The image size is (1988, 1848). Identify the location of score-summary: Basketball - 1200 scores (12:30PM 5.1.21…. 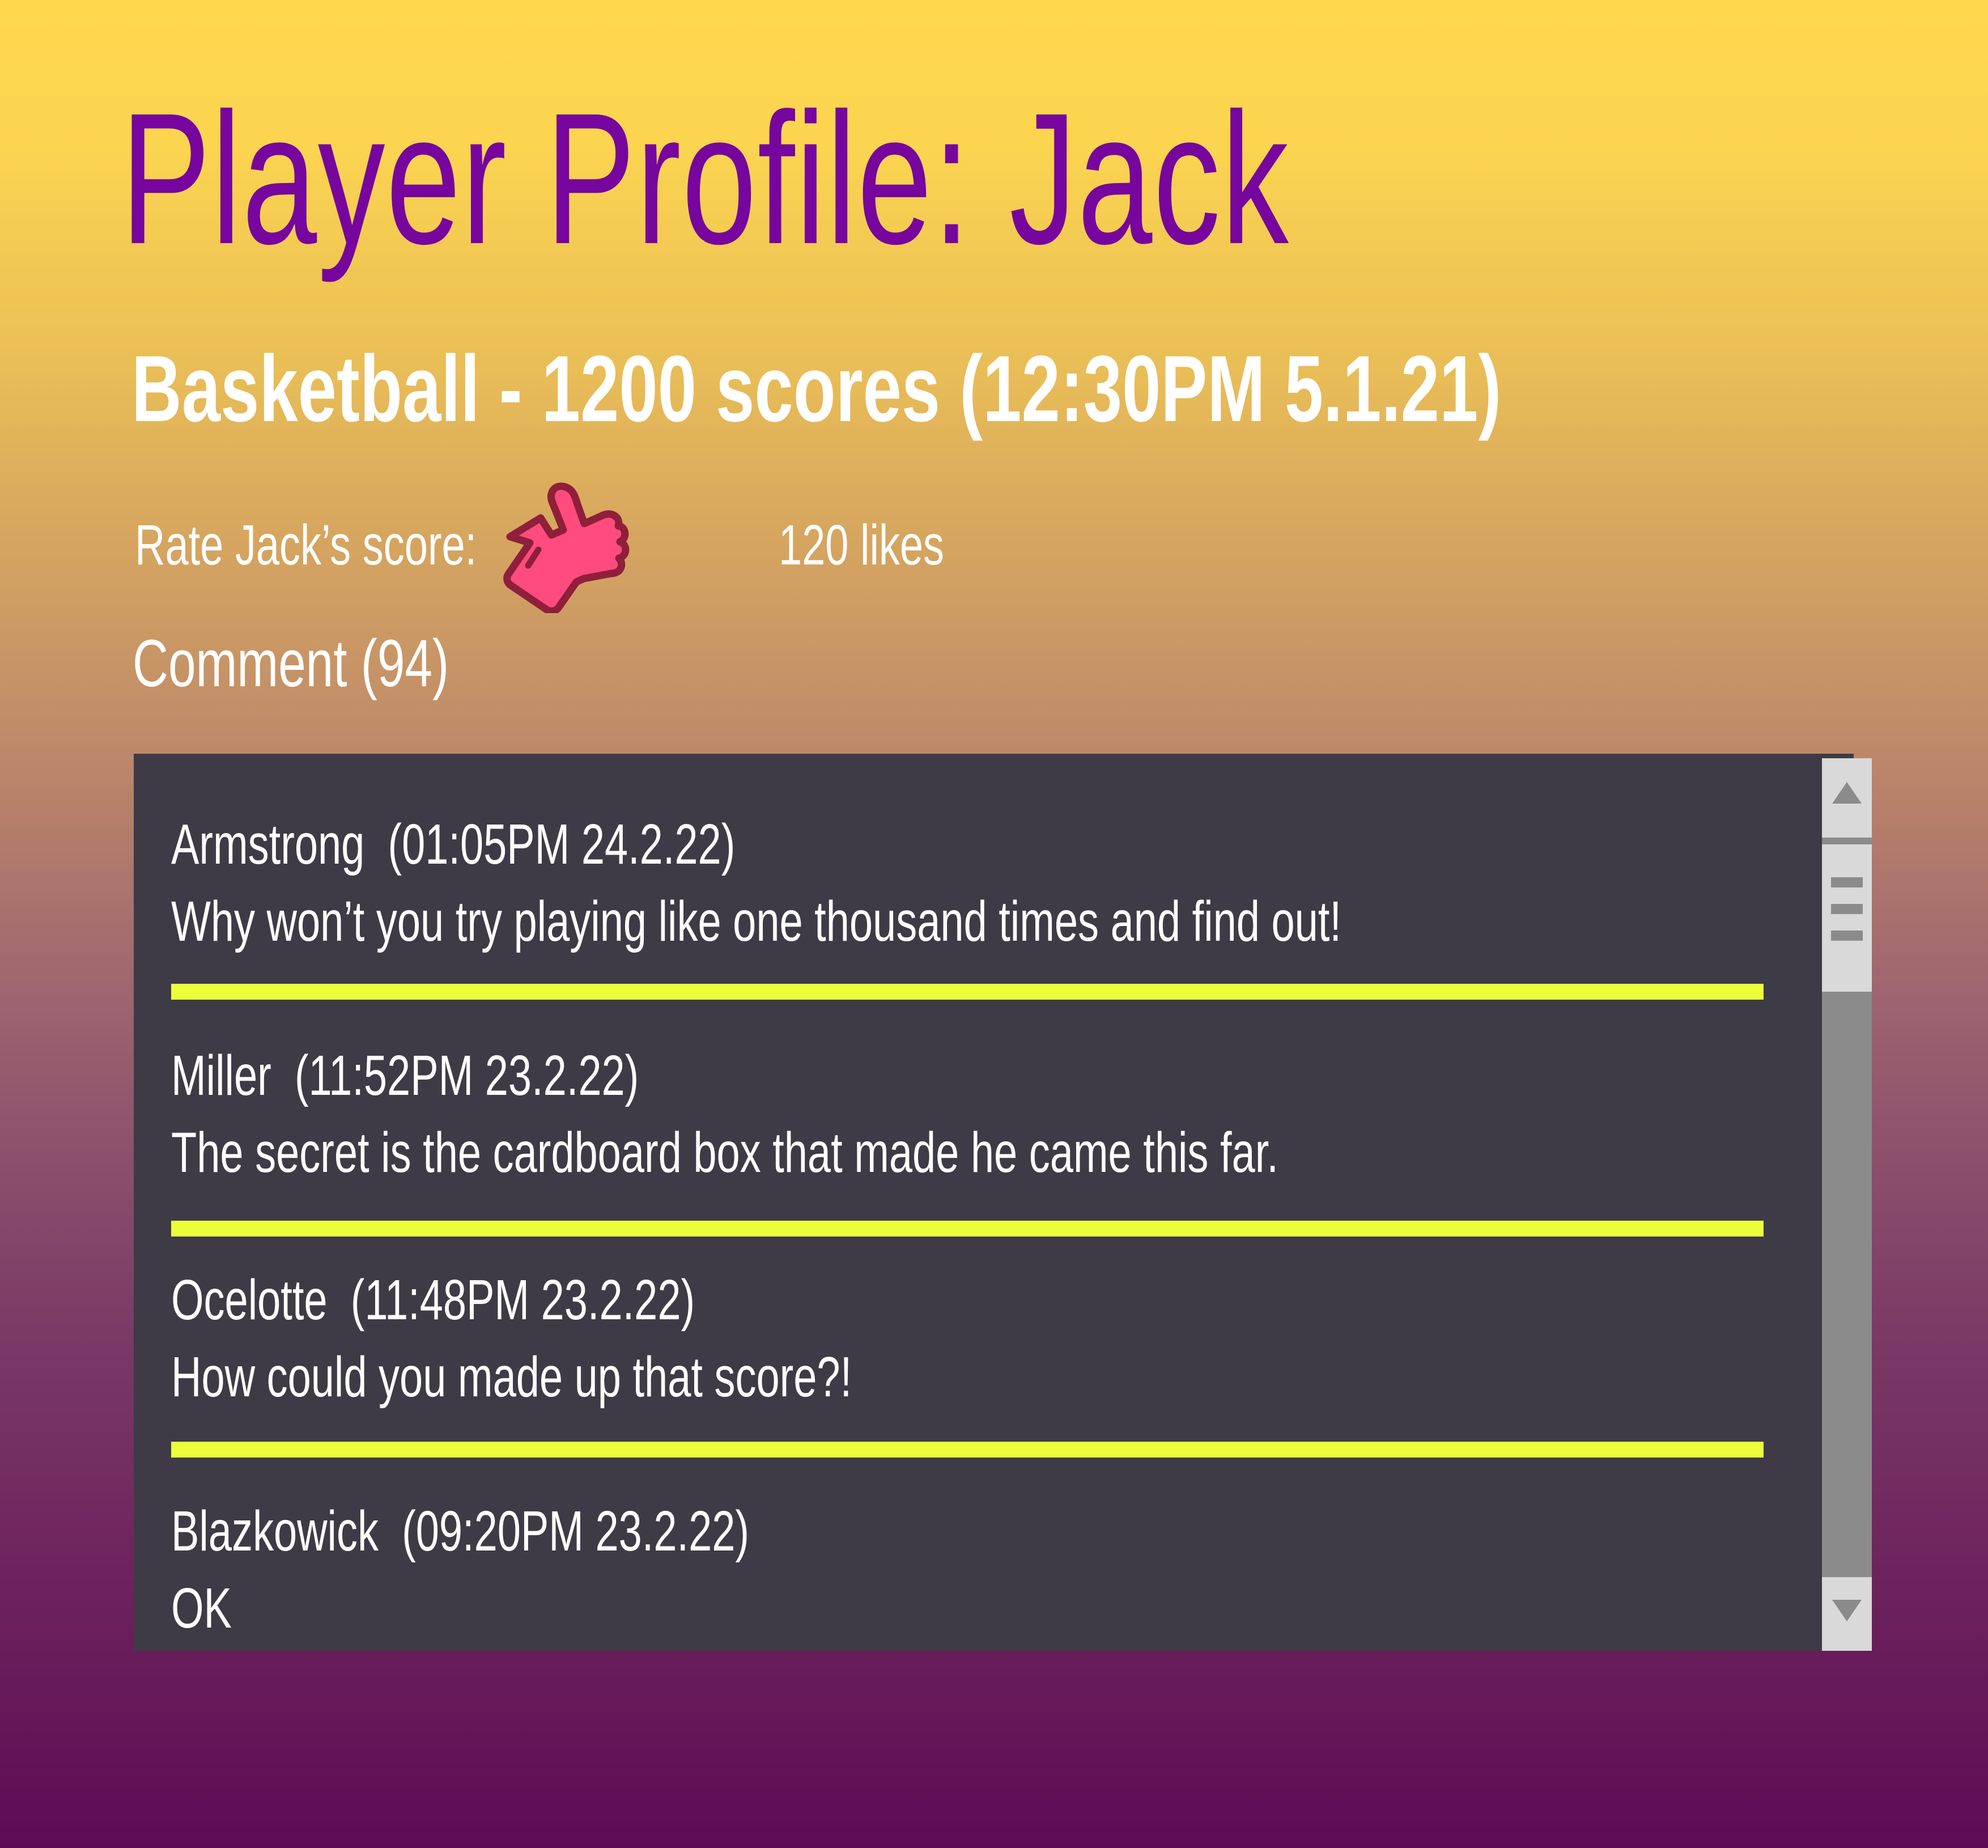
(816, 389).